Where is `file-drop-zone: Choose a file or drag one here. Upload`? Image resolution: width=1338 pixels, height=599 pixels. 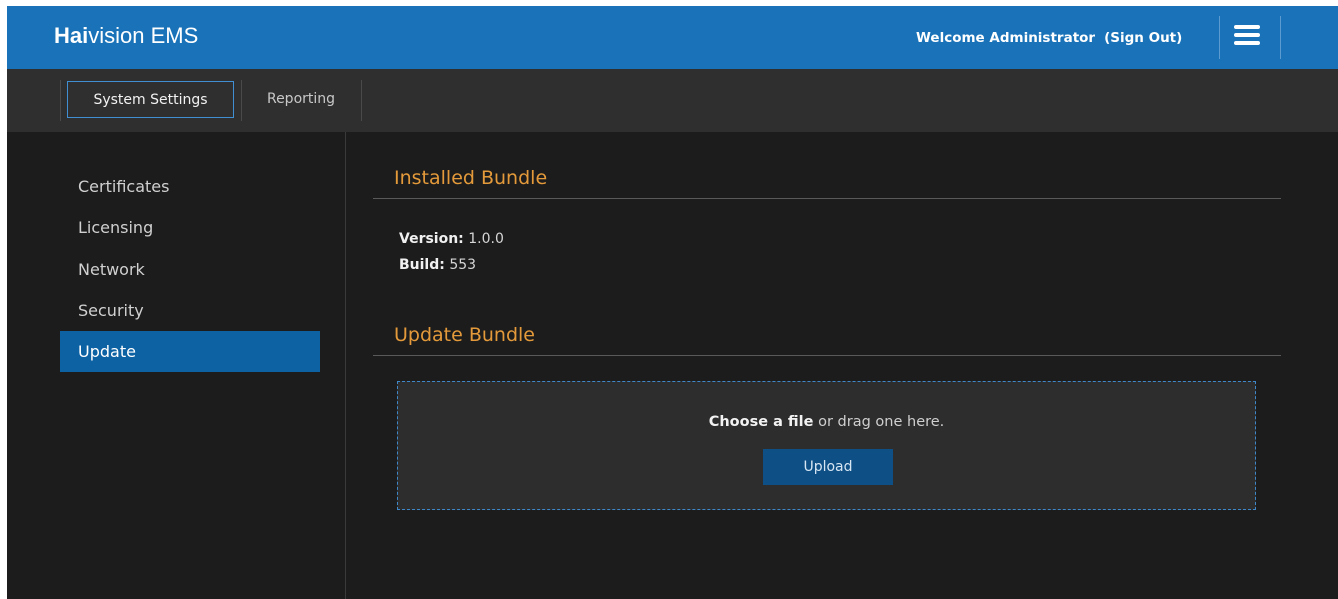
file-drop-zone: Choose a file or drag one here. Upload is located at coordinates (826, 445).